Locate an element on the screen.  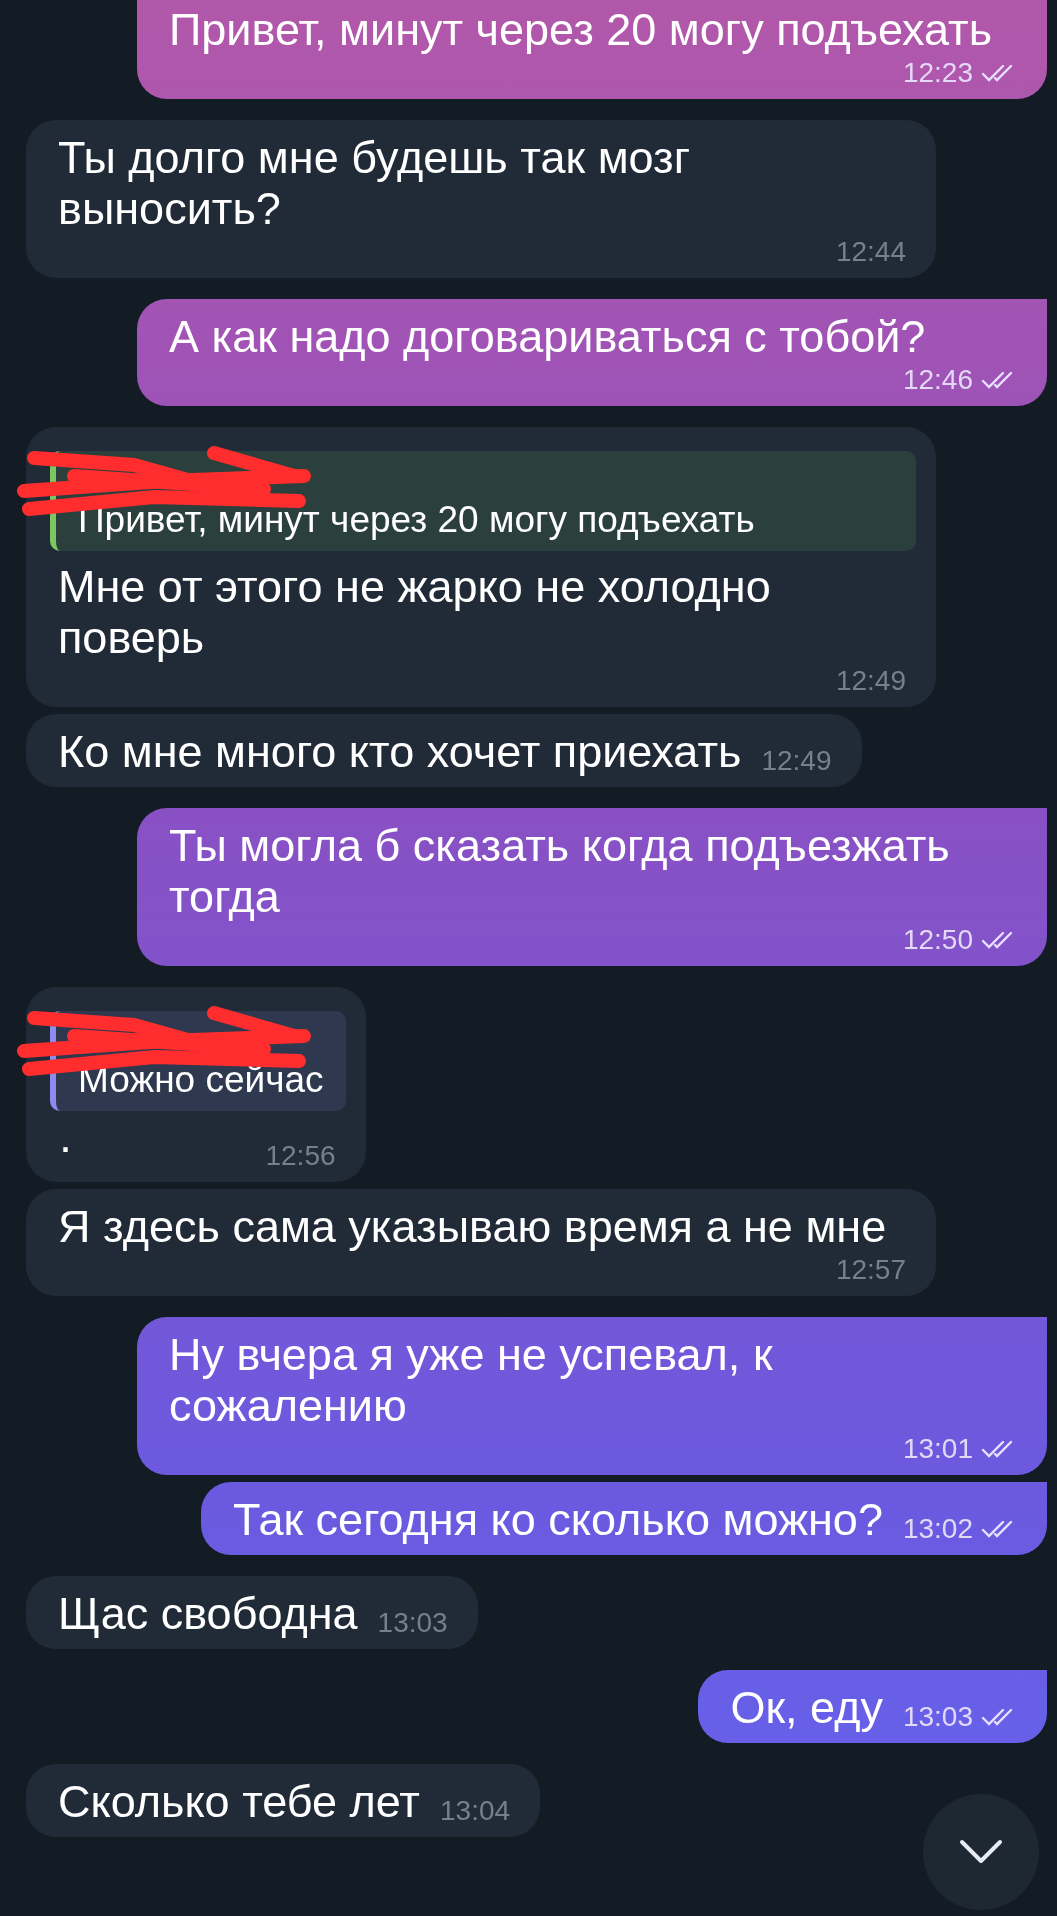
message-text: Ко мне много кто хочет приехать is located at coordinates (400, 751).